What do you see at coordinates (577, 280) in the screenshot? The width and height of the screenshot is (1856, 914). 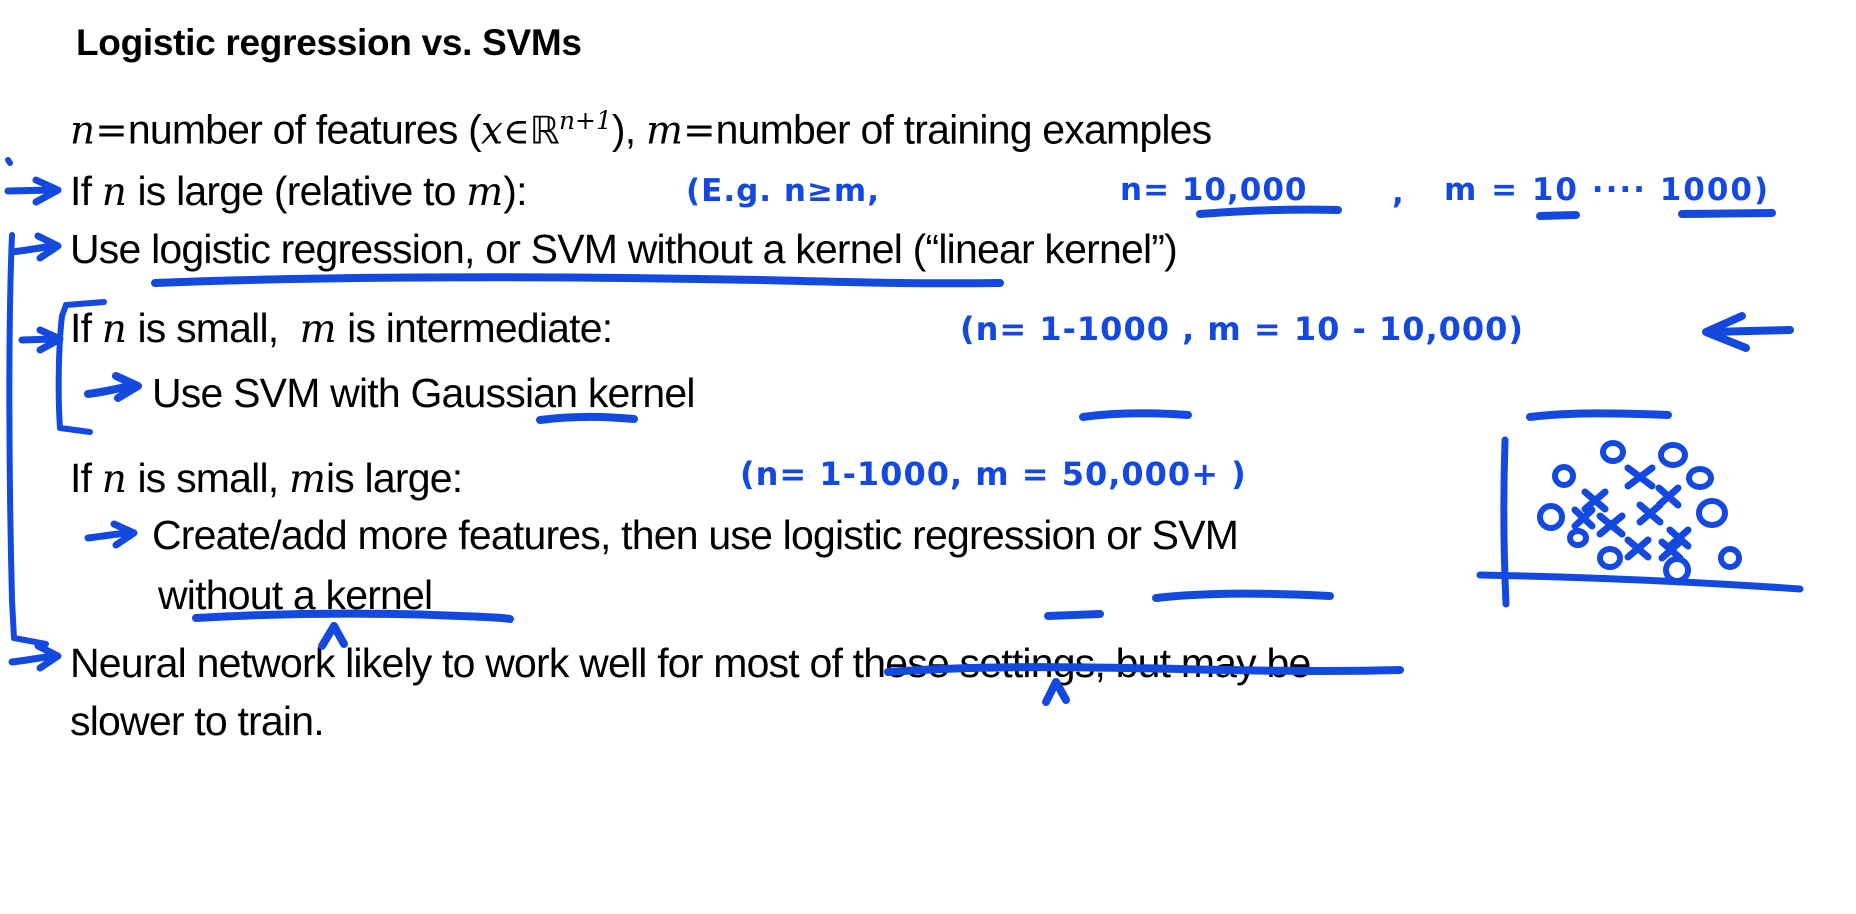 I see `underline-case1-action` at bounding box center [577, 280].